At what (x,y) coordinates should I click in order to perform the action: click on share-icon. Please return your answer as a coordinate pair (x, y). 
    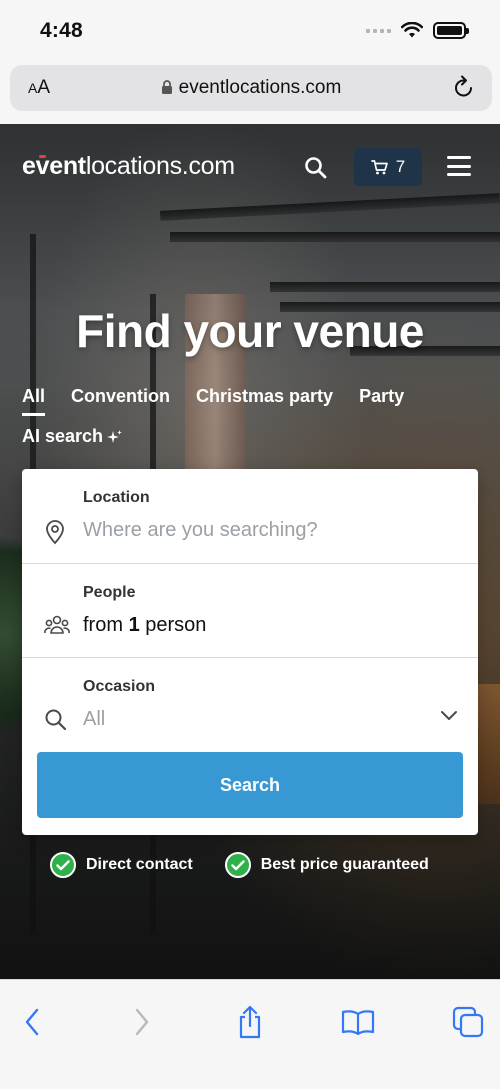
    Looking at the image, I should click on (250, 1022).